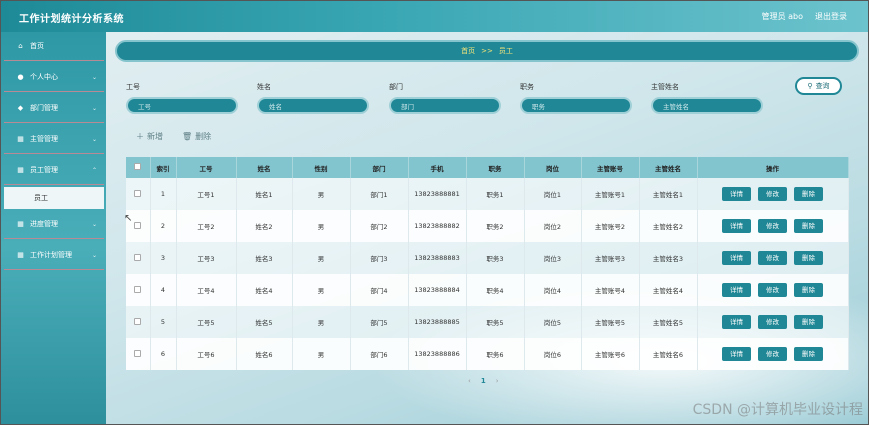 This screenshot has height=425, width=869. Describe the element at coordinates (44, 77) in the screenshot. I see `sidebar-item-label: 个人中心` at that location.